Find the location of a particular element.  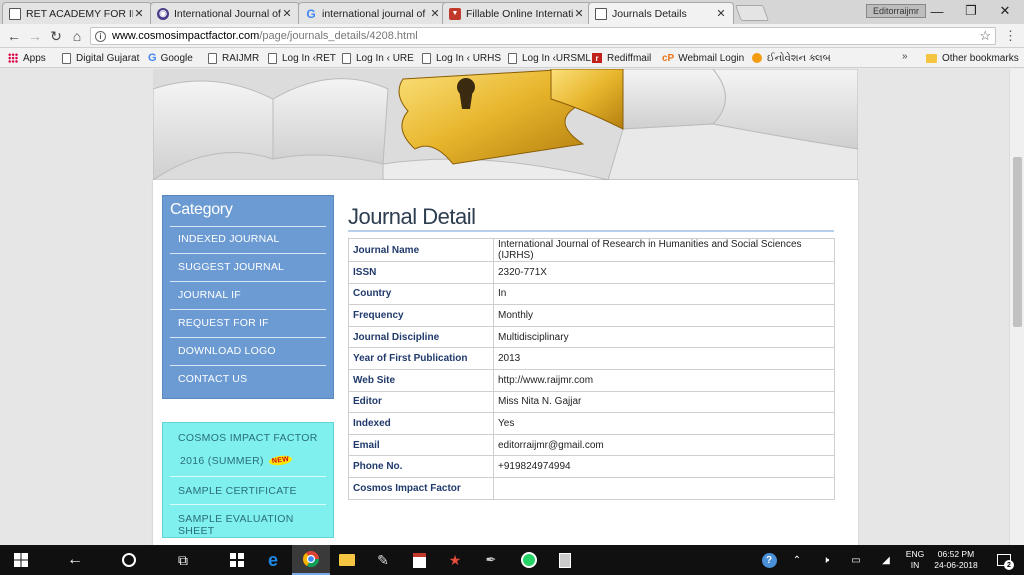

bookmark-item: Log In ‹ URHS is located at coordinates (461, 58).